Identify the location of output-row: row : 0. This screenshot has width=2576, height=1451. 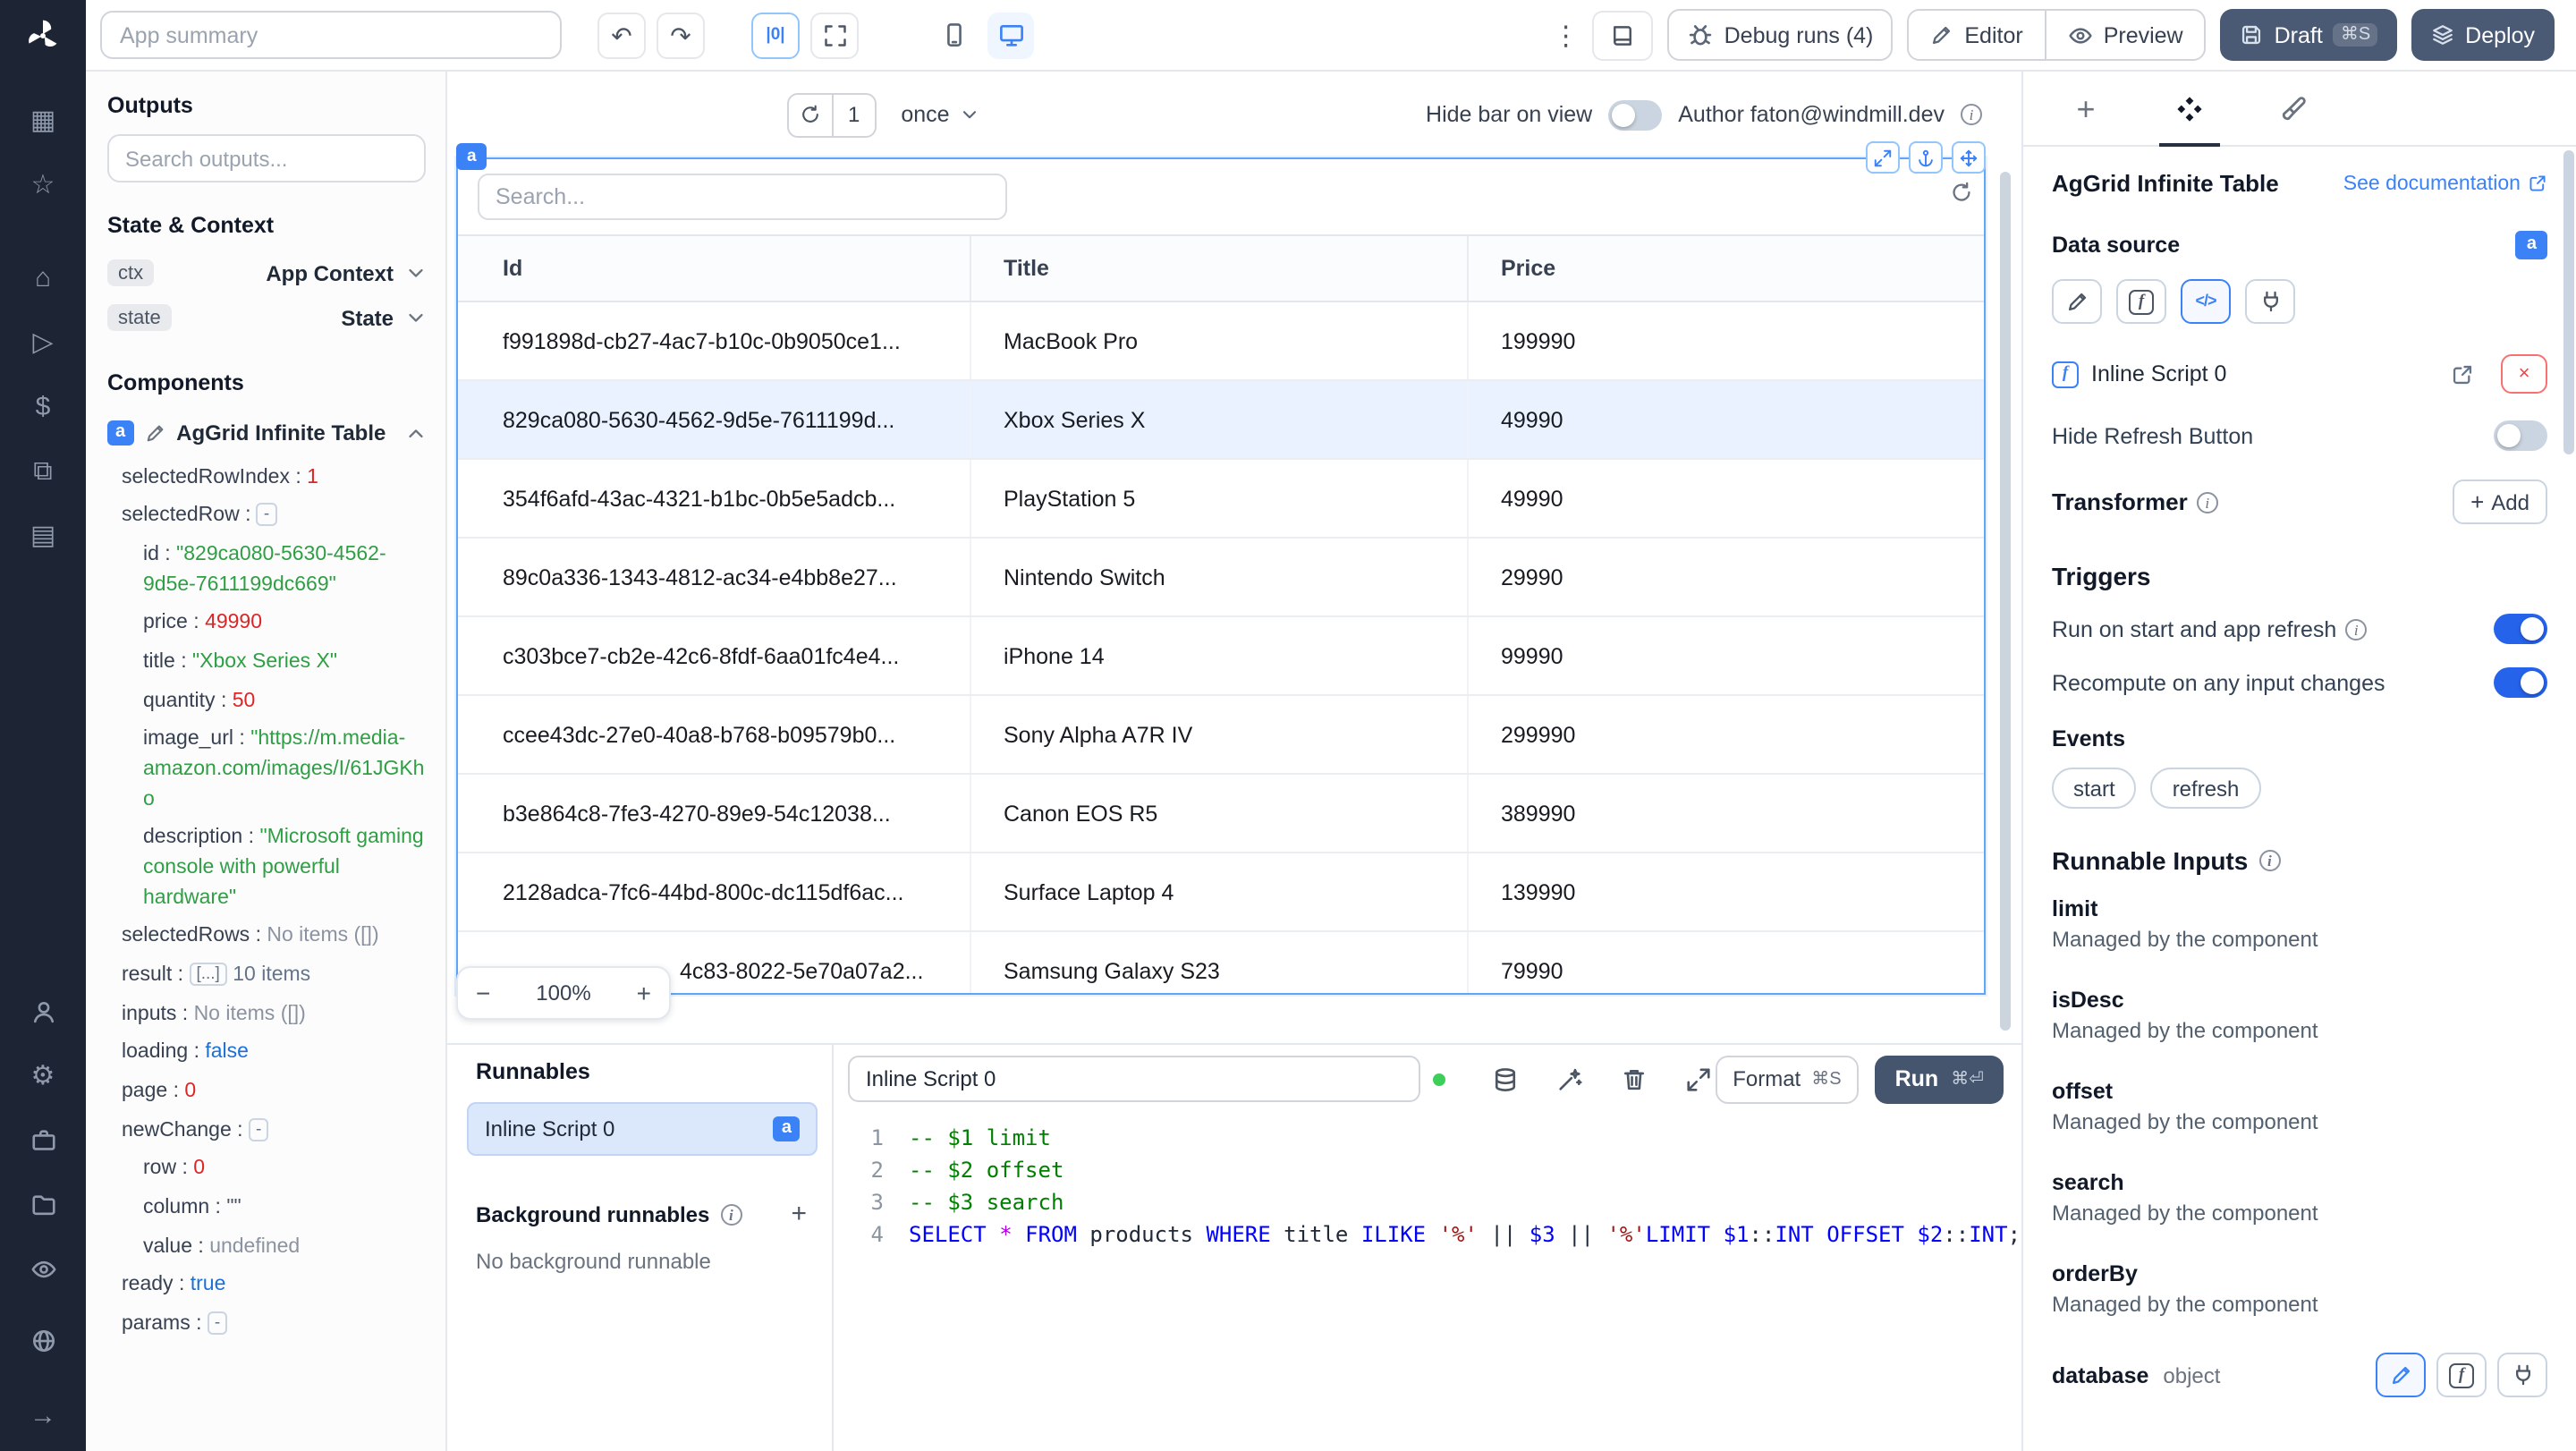
(265, 1170).